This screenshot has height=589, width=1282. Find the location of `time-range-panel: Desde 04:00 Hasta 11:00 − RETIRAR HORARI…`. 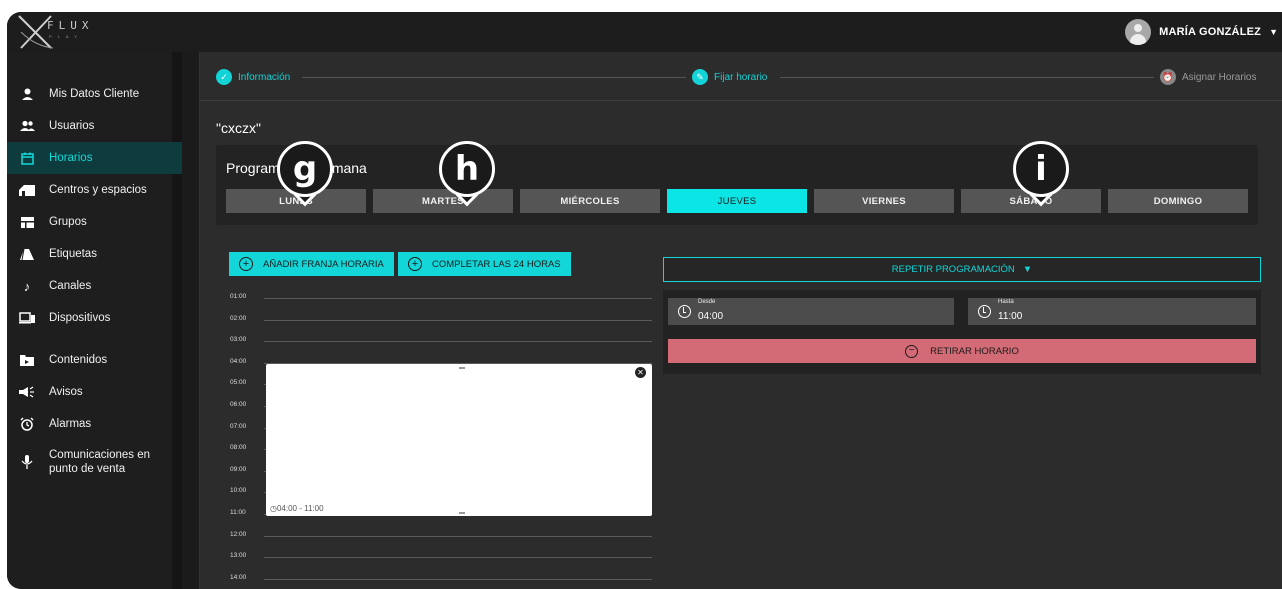

time-range-panel: Desde 04:00 Hasta 11:00 − RETIRAR HORARI… is located at coordinates (962, 332).